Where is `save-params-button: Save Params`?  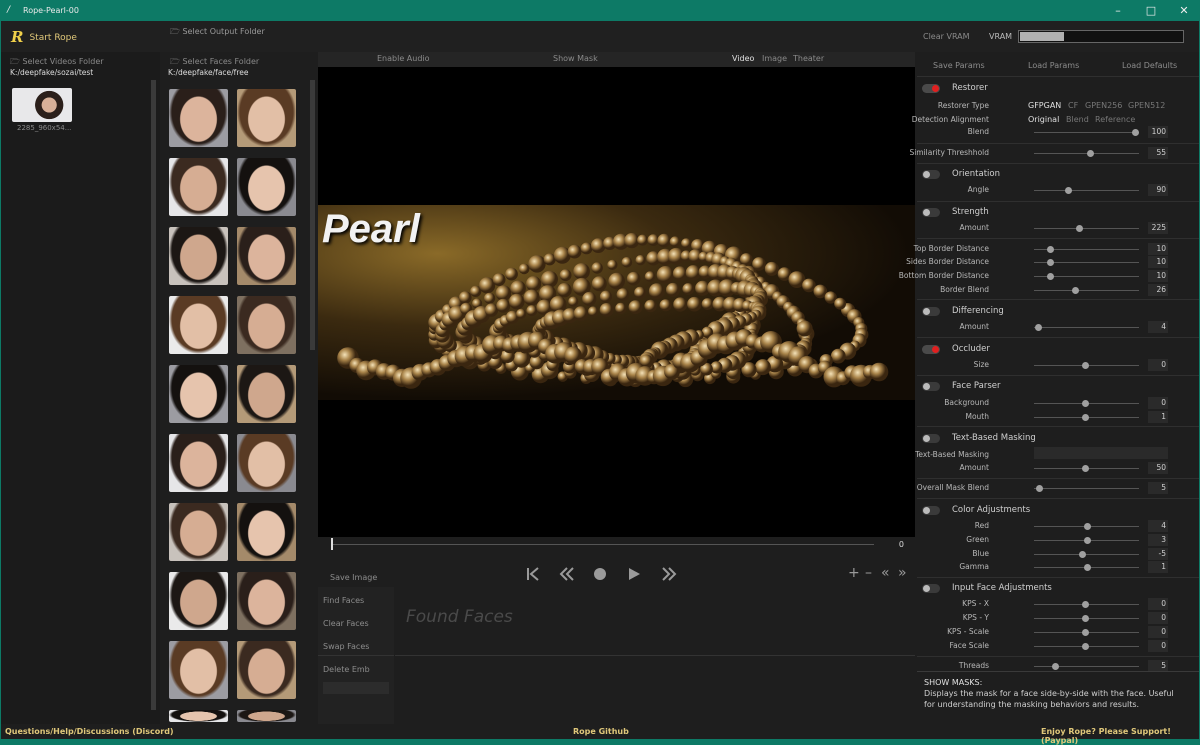
save-params-button: Save Params is located at coordinates (959, 65).